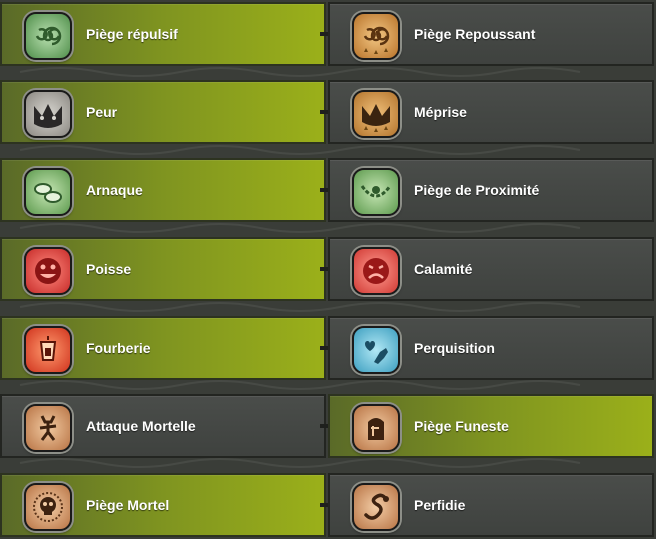 The width and height of the screenshot is (656, 539). I want to click on spell-name: Piège Mortel, so click(128, 505).